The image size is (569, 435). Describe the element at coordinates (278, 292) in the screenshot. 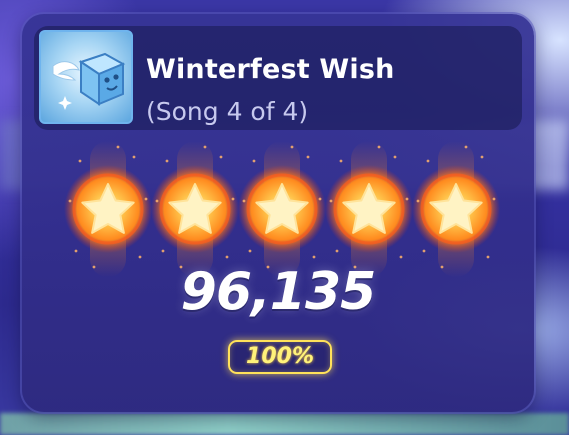

I see `score-value: 96,135` at that location.